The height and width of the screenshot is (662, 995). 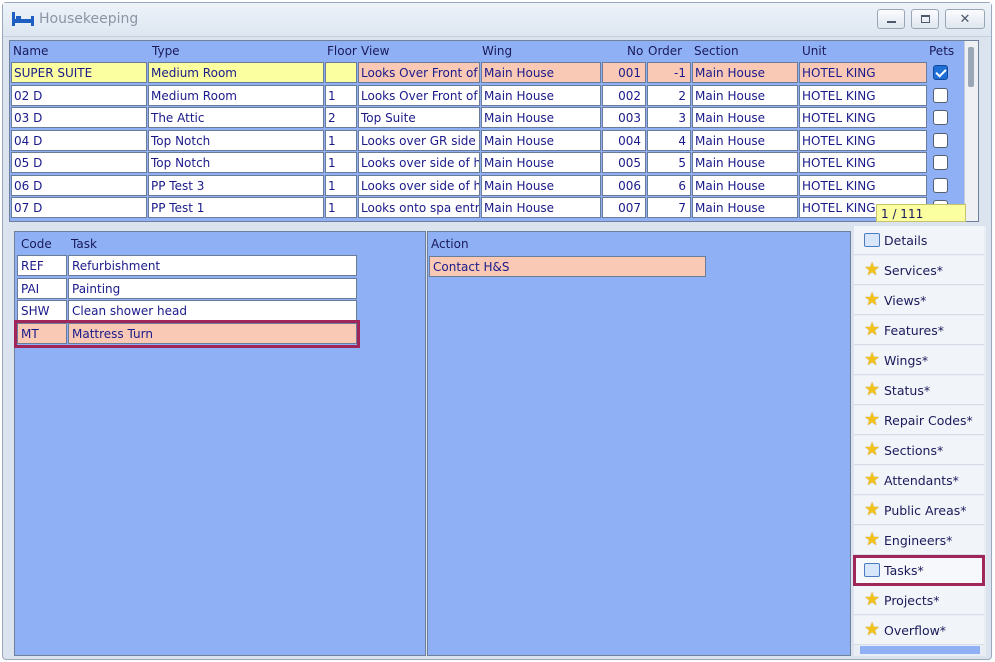 I want to click on cell-no: 004, so click(x=624, y=140).